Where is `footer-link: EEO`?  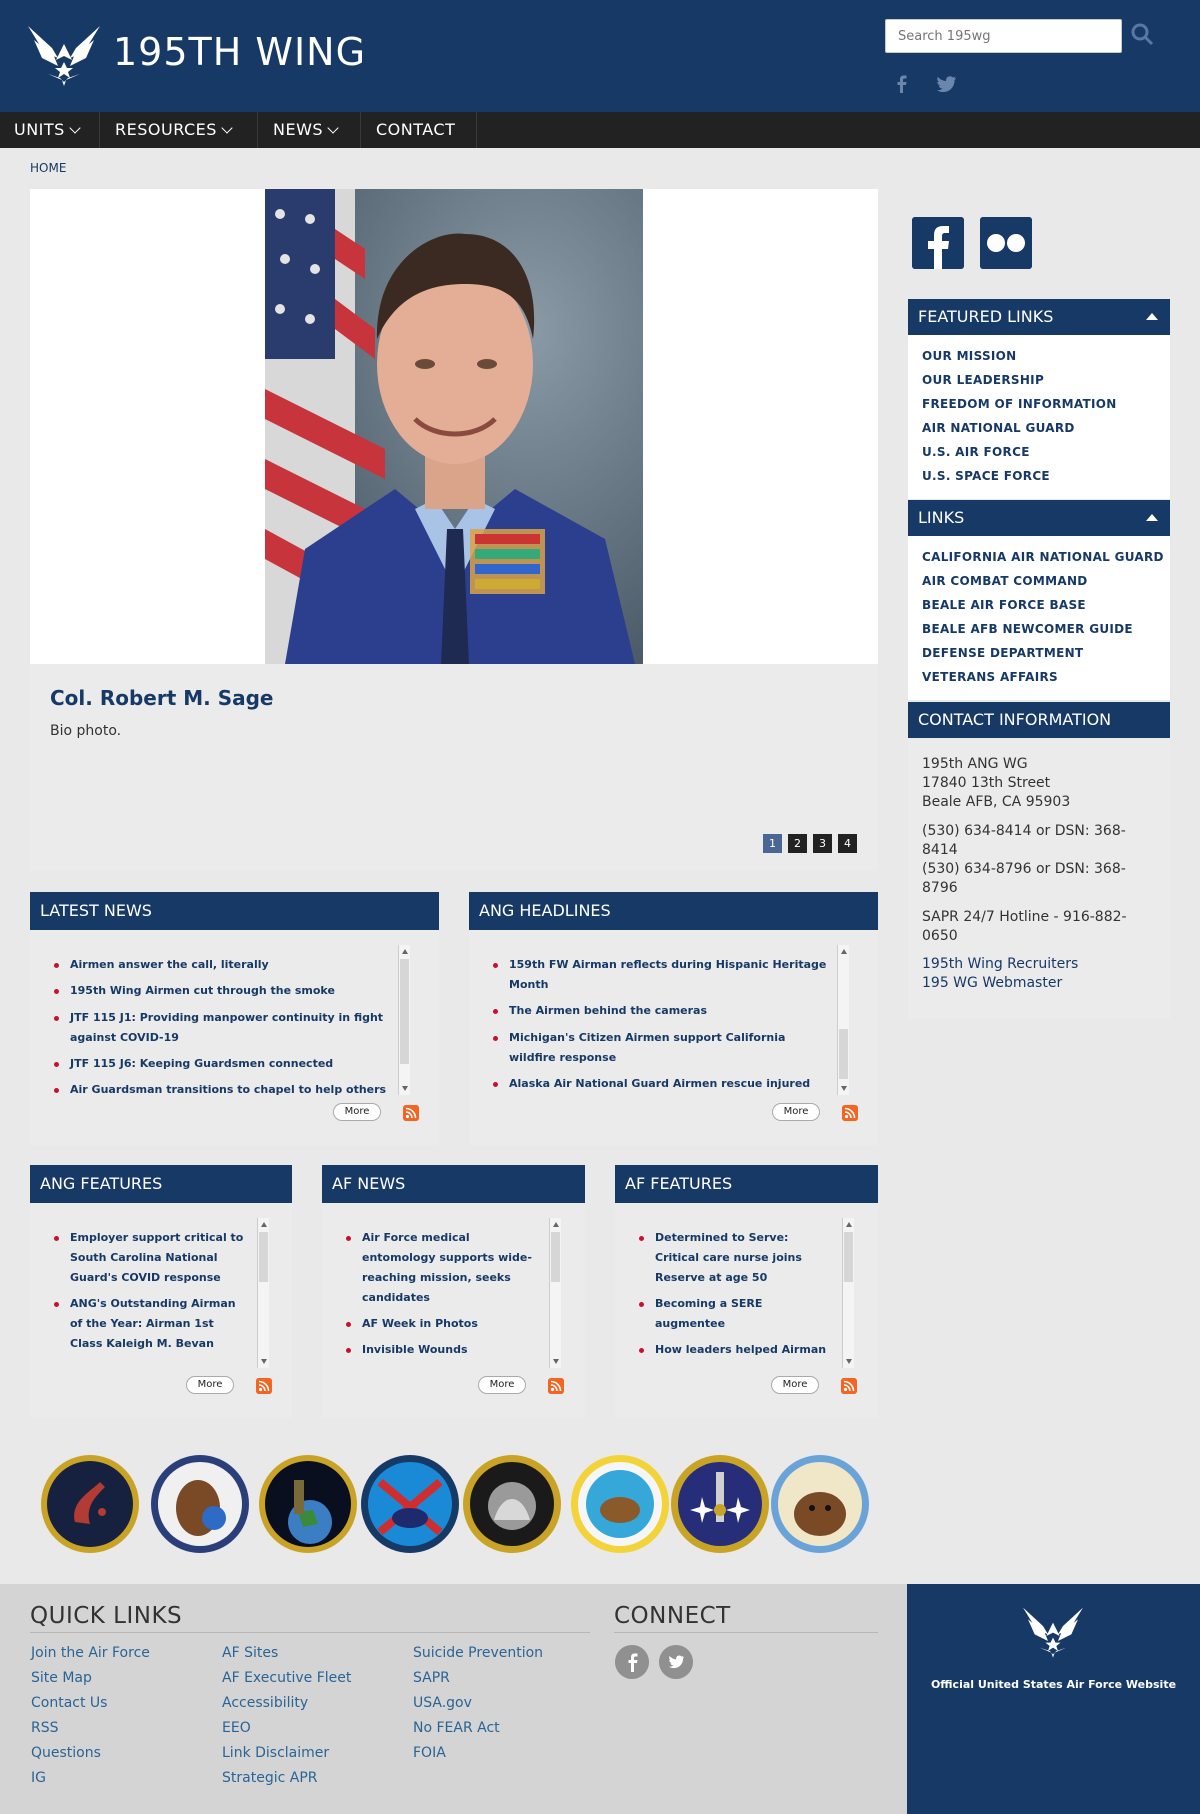
footer-link: EEO is located at coordinates (236, 1728).